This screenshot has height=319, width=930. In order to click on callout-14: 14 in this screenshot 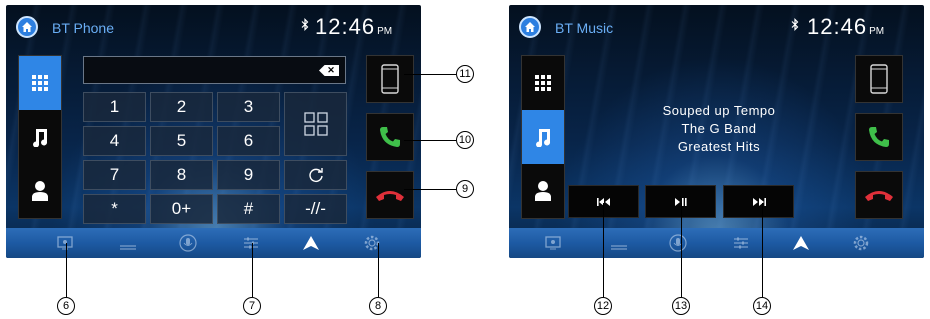, I will do `click(762, 306)`.